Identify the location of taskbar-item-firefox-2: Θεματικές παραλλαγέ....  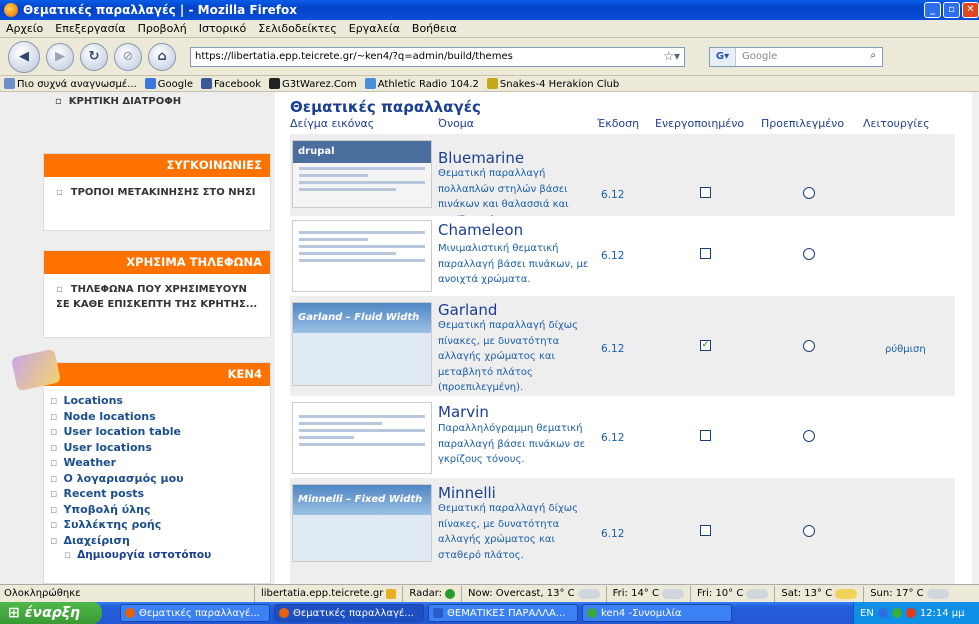
(349, 613).